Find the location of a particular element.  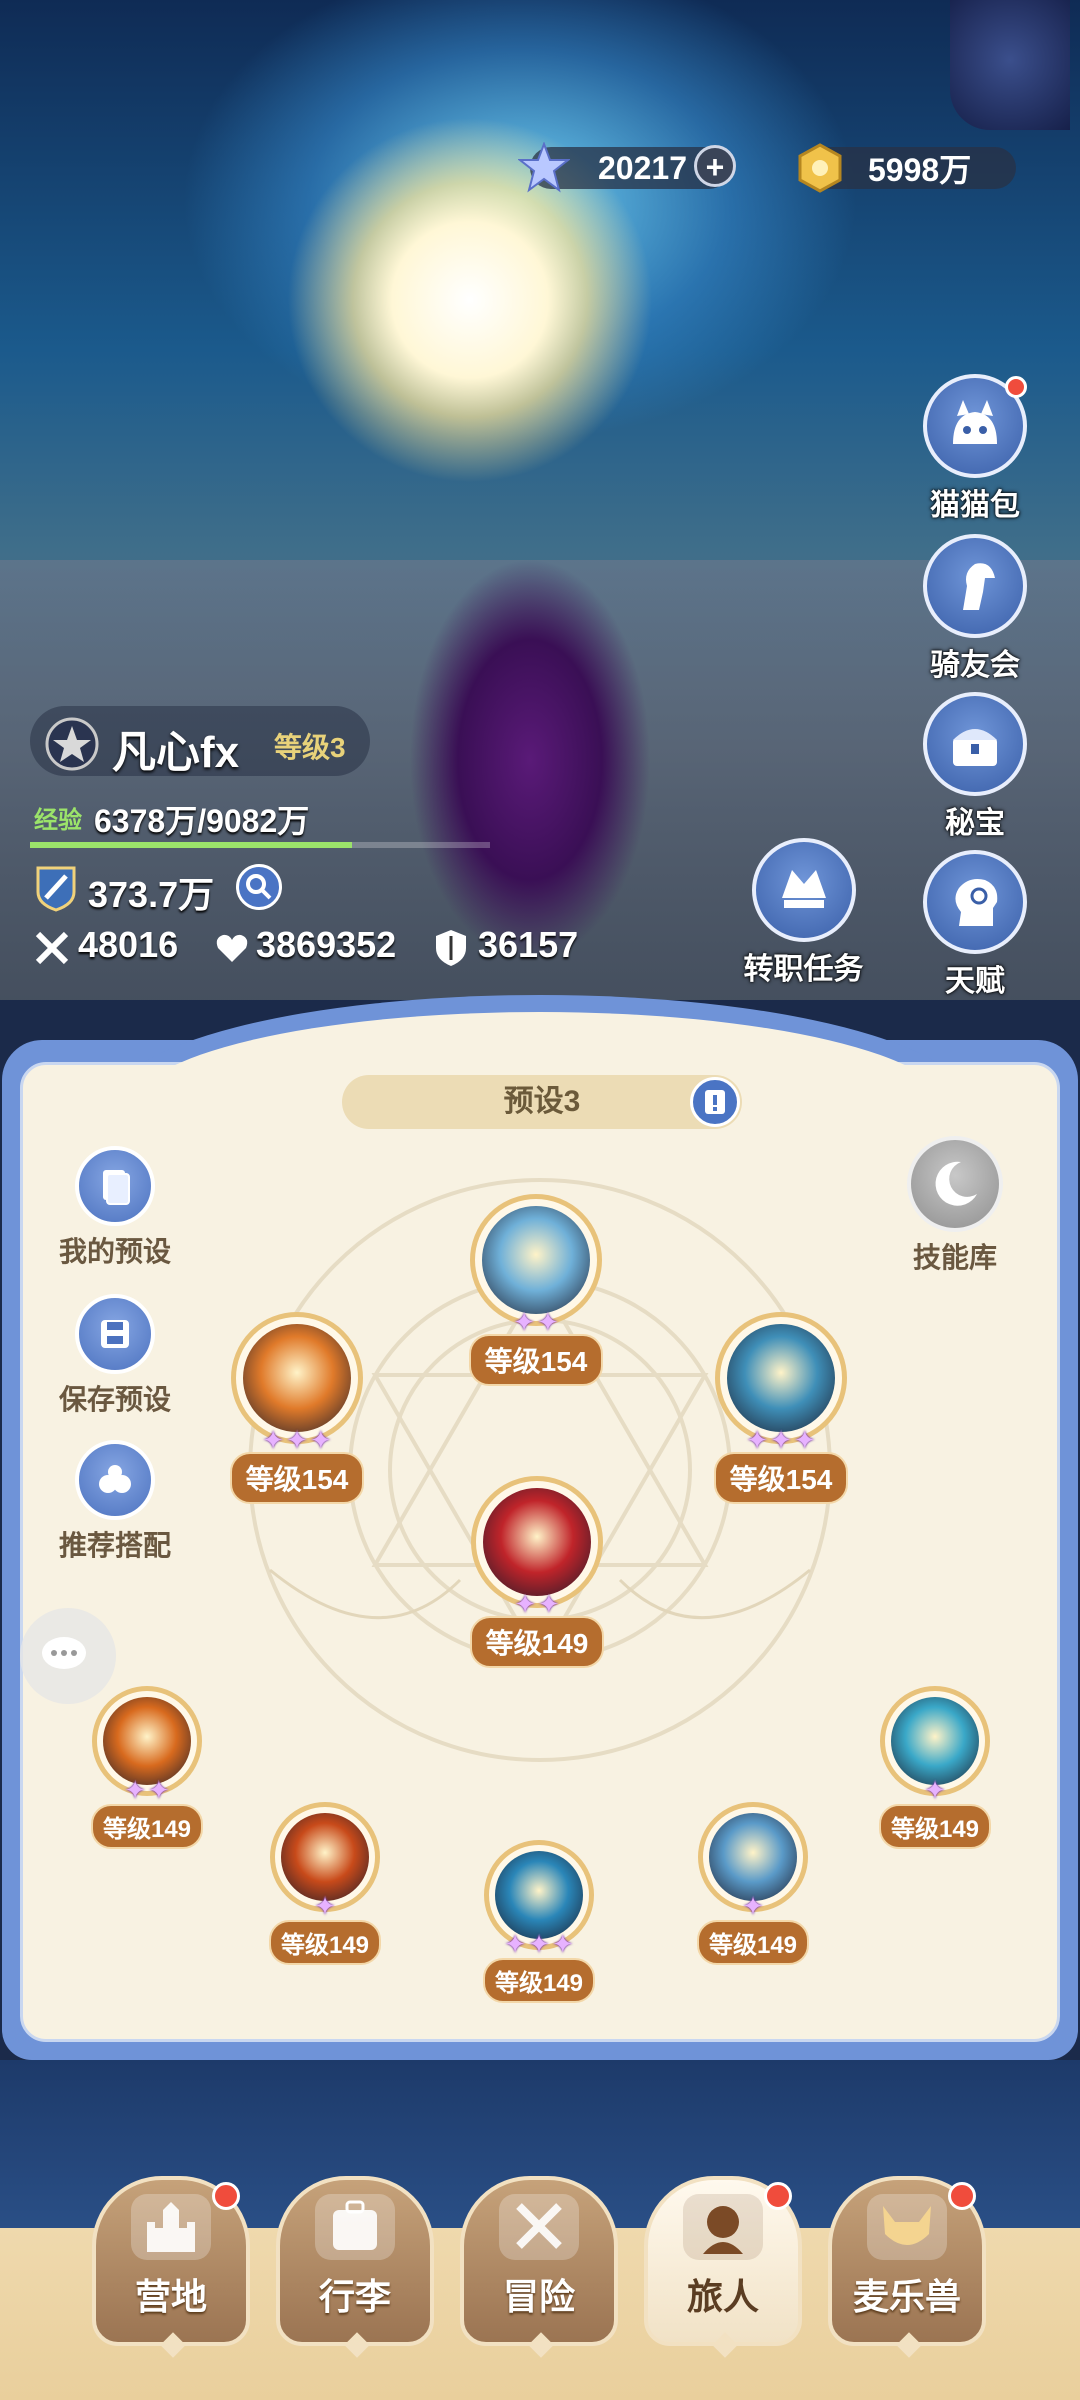

save-icon is located at coordinates (115, 1334).